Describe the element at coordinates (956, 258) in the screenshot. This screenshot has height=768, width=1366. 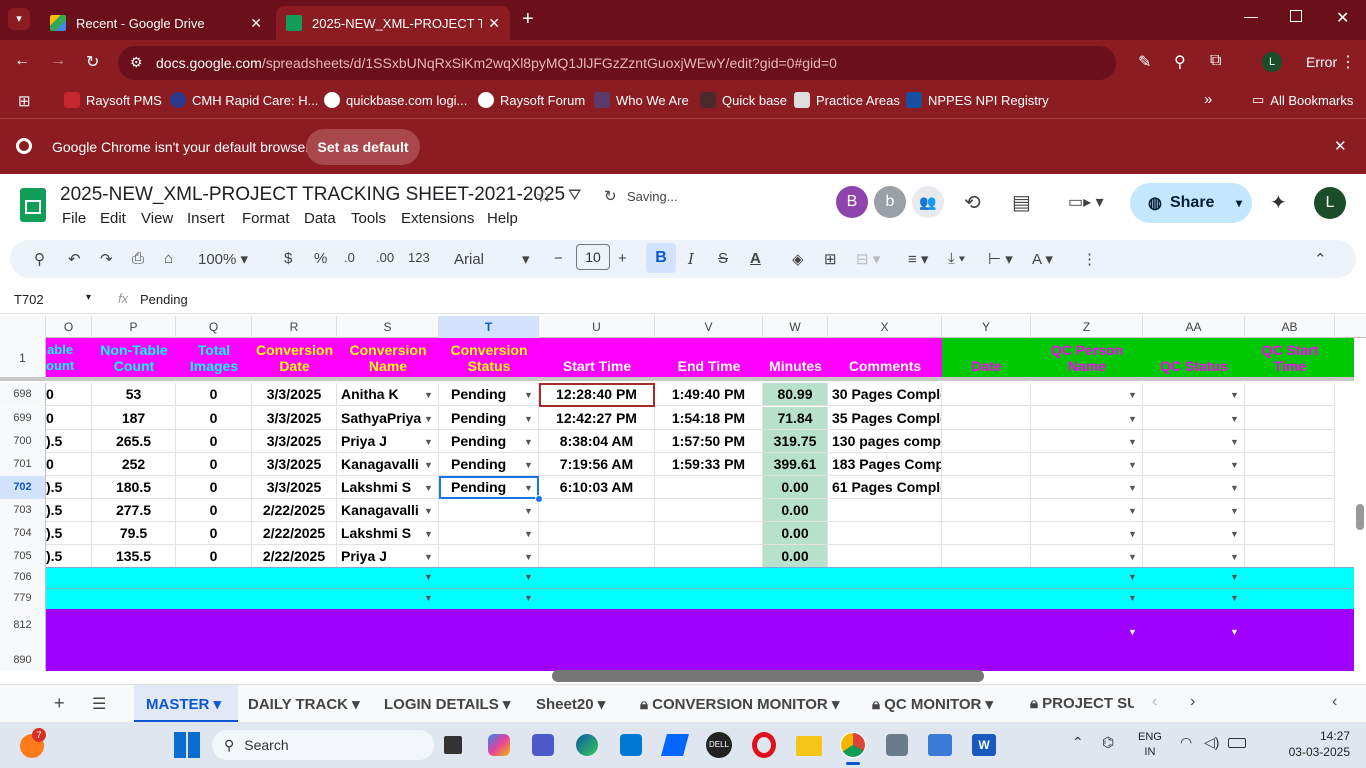
I see `vertical-align-icon: ⤓ ▾` at that location.